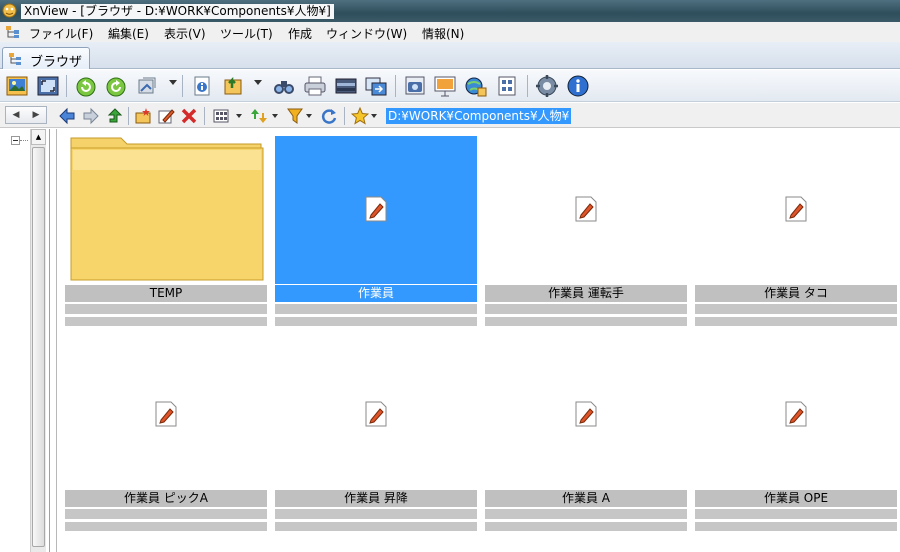 The height and width of the screenshot is (552, 900). Describe the element at coordinates (586, 293) in the screenshot. I see `thumbnail-label: 作業員 運転手` at that location.